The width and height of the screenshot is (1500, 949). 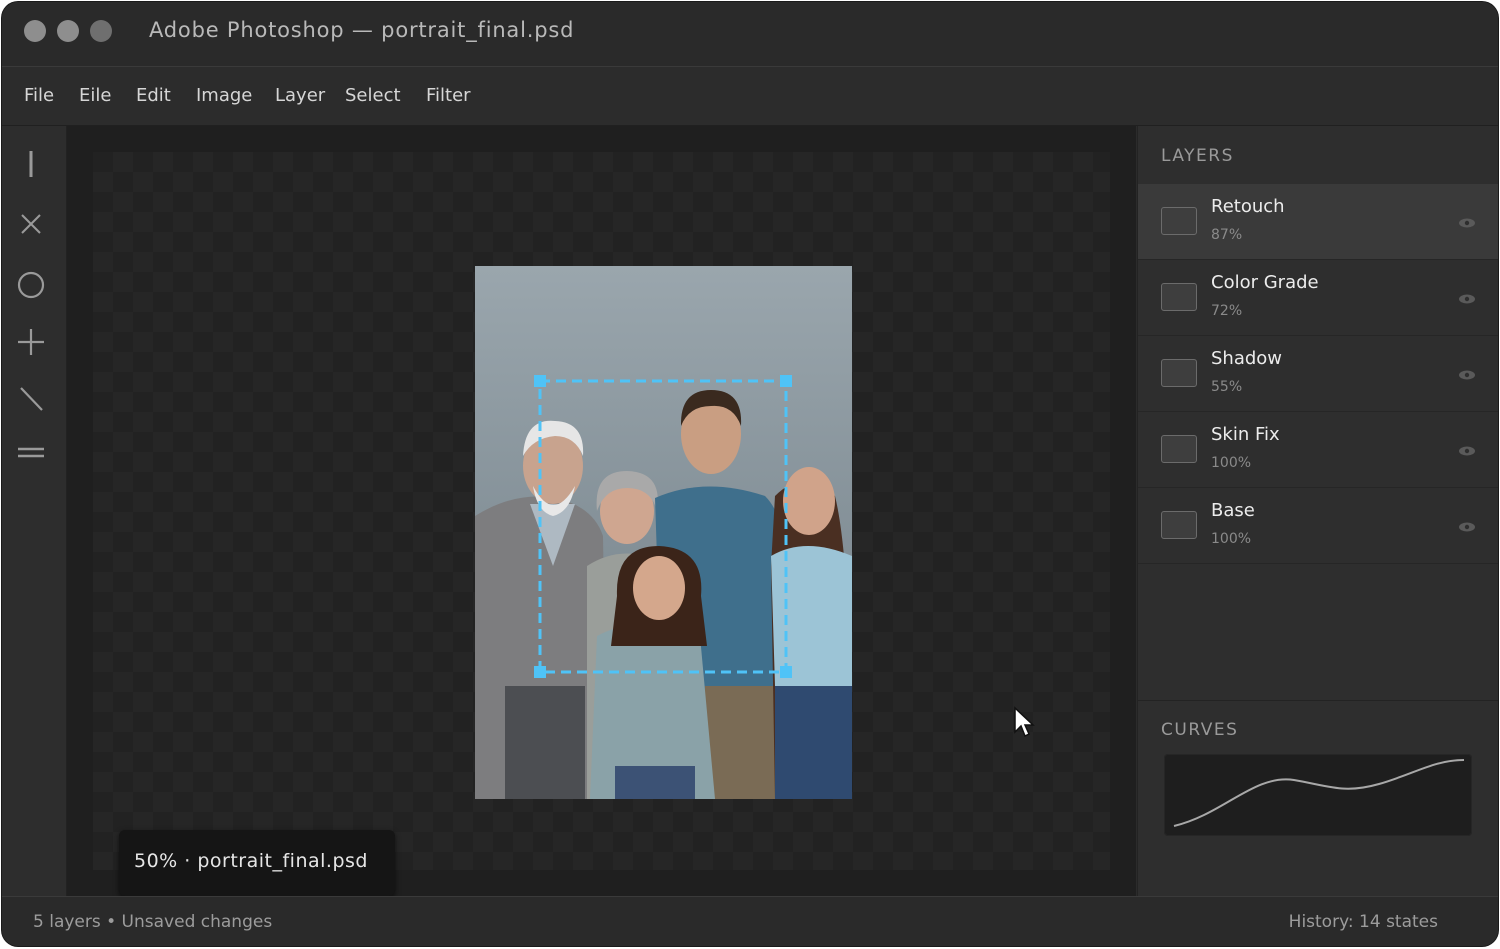 What do you see at coordinates (1247, 358) in the screenshot?
I see `layer-name: Shadow` at bounding box center [1247, 358].